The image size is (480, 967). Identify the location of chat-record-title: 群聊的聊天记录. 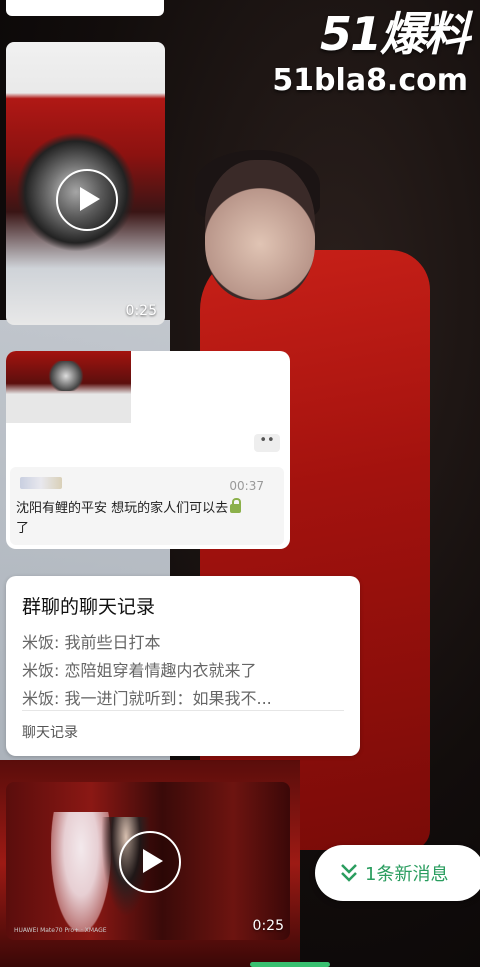
(89, 607).